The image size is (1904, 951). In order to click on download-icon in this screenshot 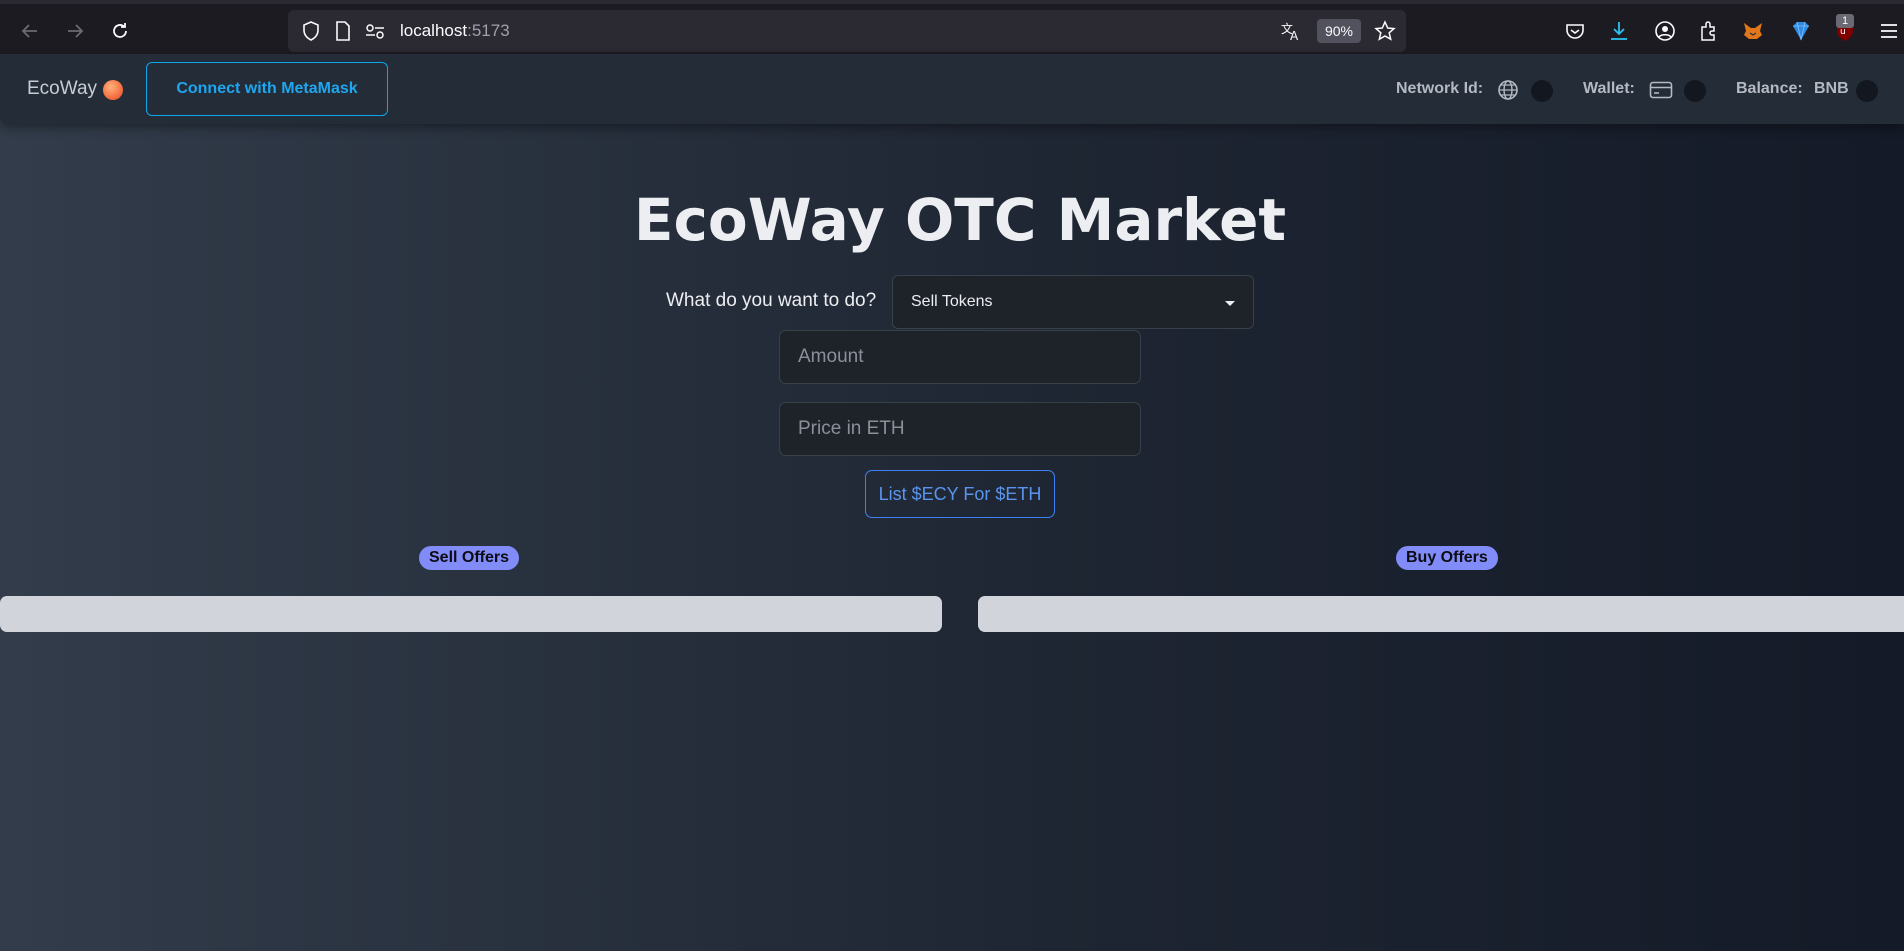, I will do `click(1619, 31)`.